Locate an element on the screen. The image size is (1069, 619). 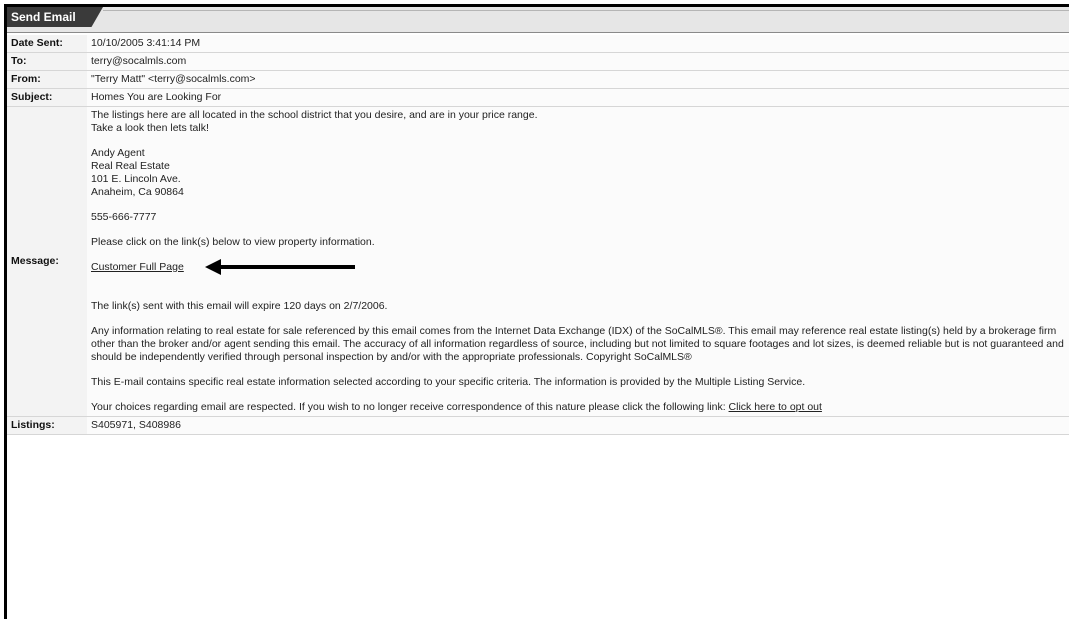
to-label: To: is located at coordinates (47, 61).